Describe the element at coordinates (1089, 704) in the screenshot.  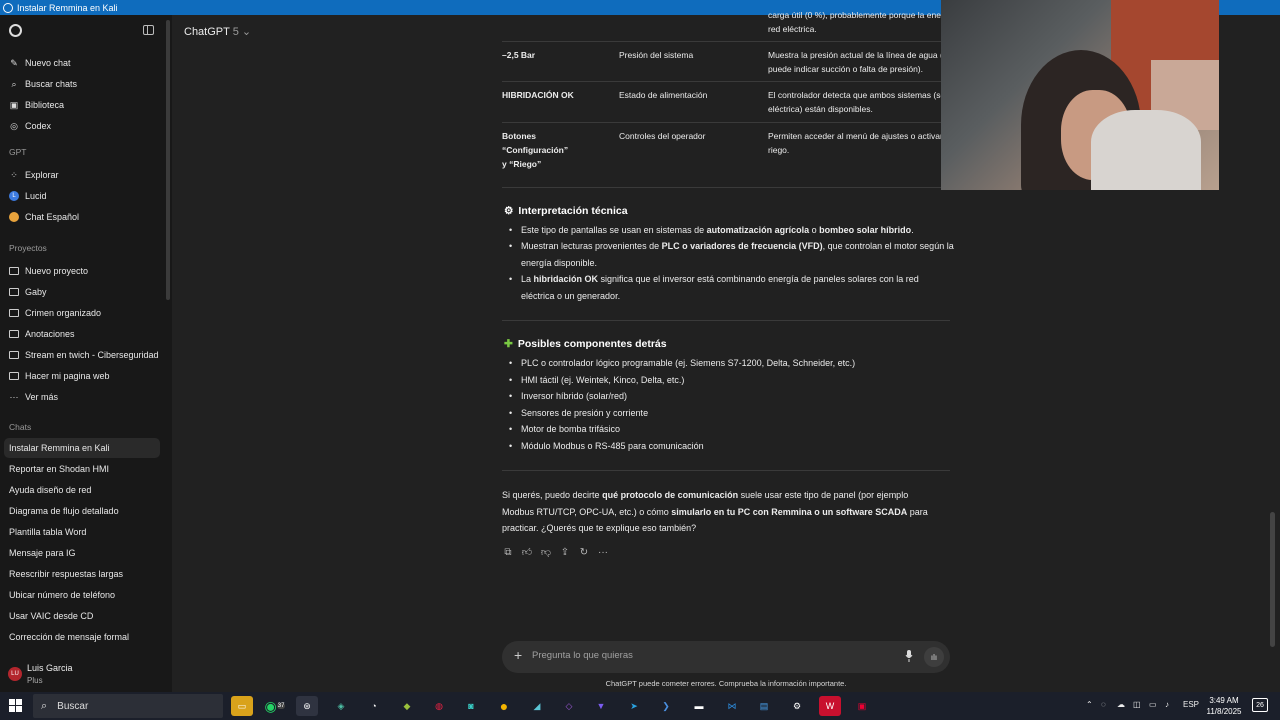
I see `chevron-up-icon: ⌃` at that location.